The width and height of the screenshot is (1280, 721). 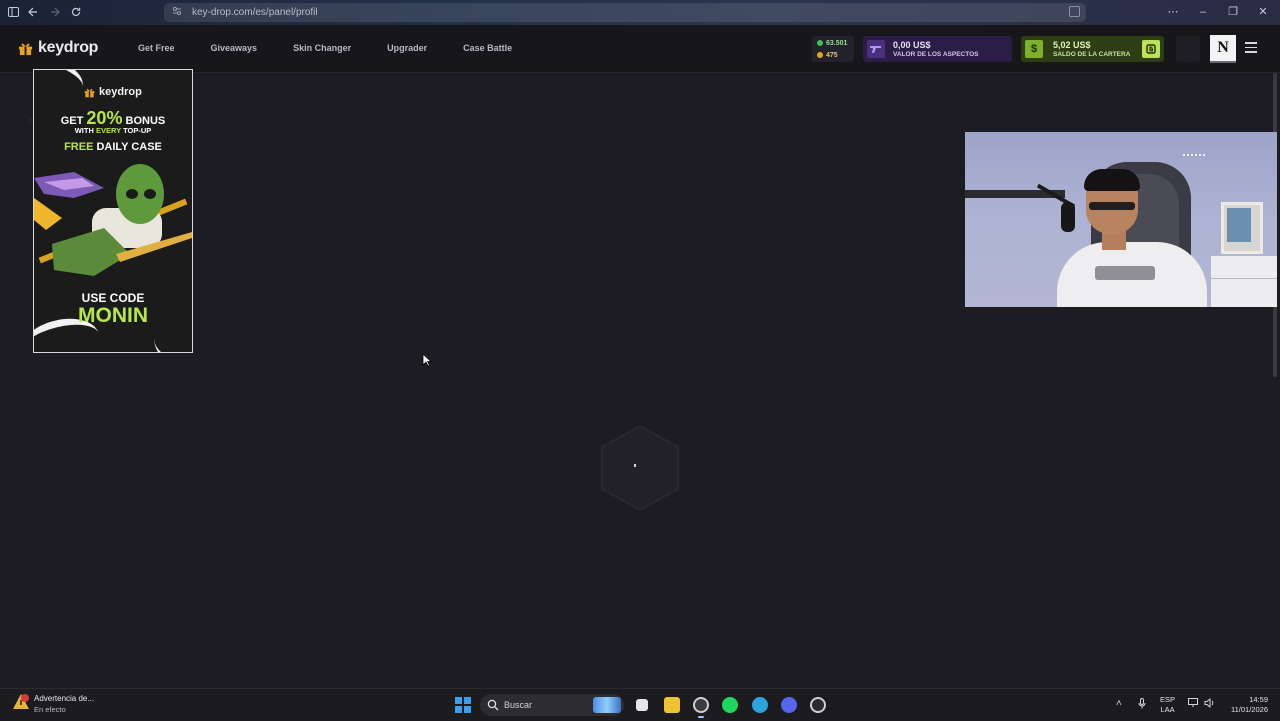 What do you see at coordinates (876, 49) in the screenshot?
I see `gun-icon` at bounding box center [876, 49].